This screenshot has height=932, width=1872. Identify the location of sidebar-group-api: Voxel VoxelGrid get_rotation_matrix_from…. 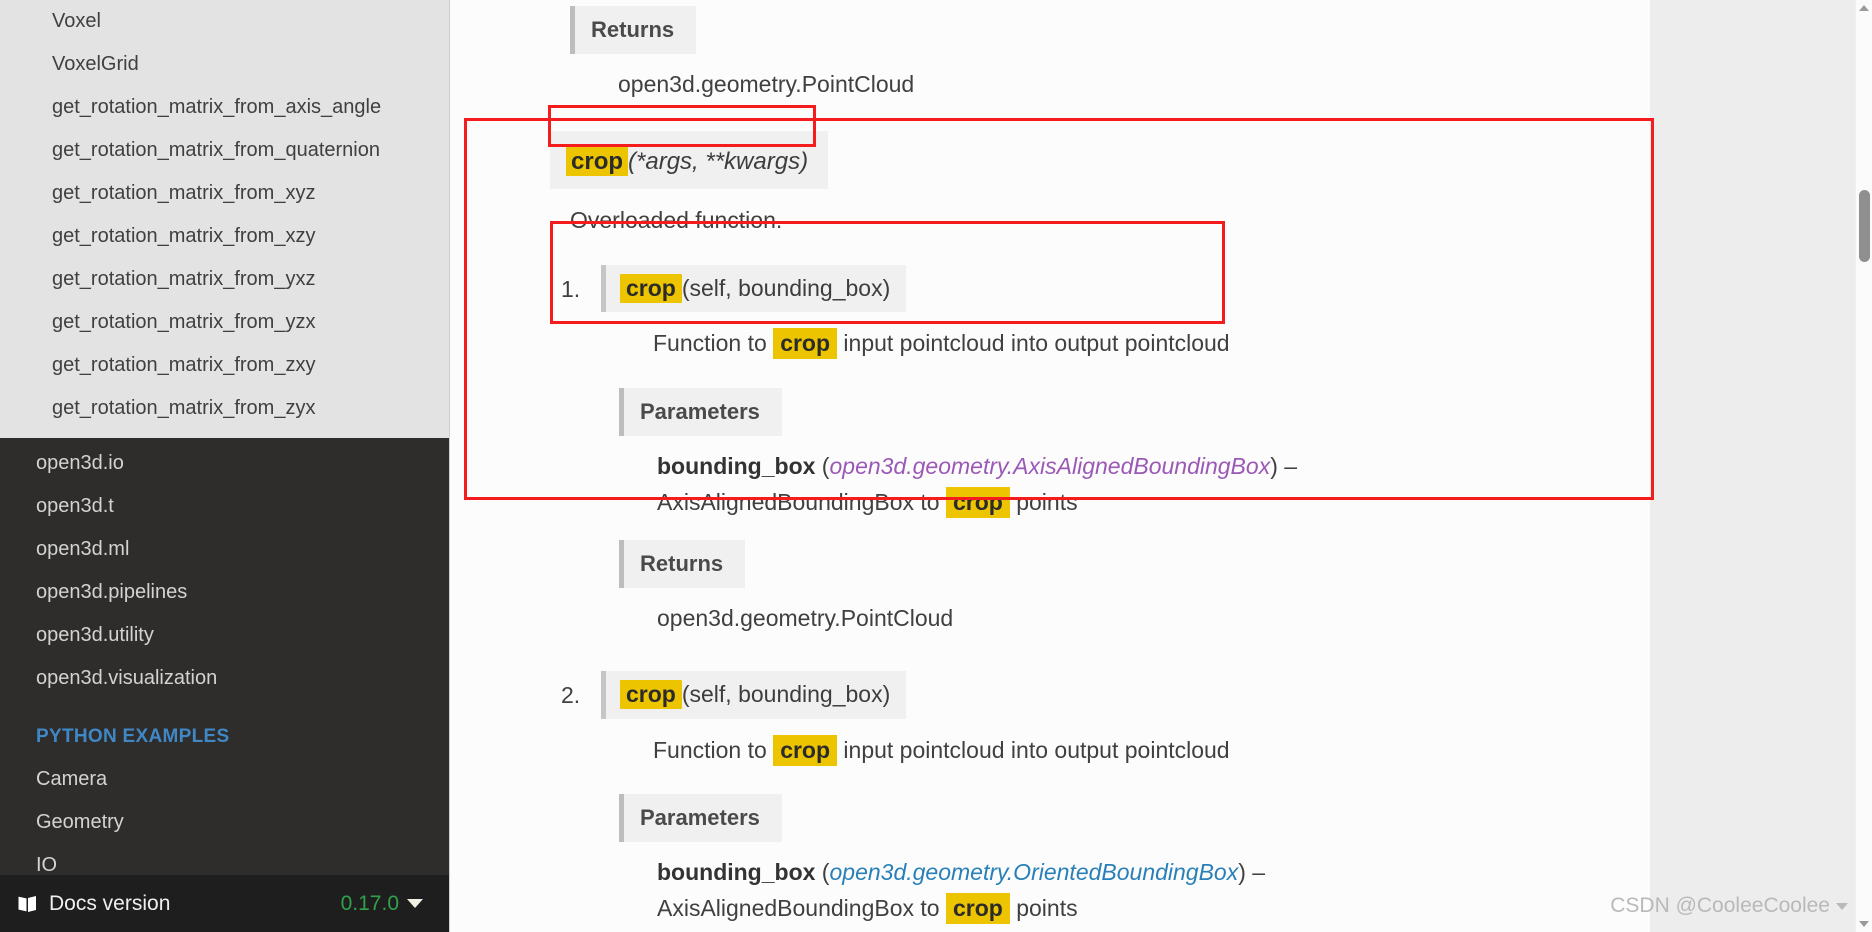
(224, 219).